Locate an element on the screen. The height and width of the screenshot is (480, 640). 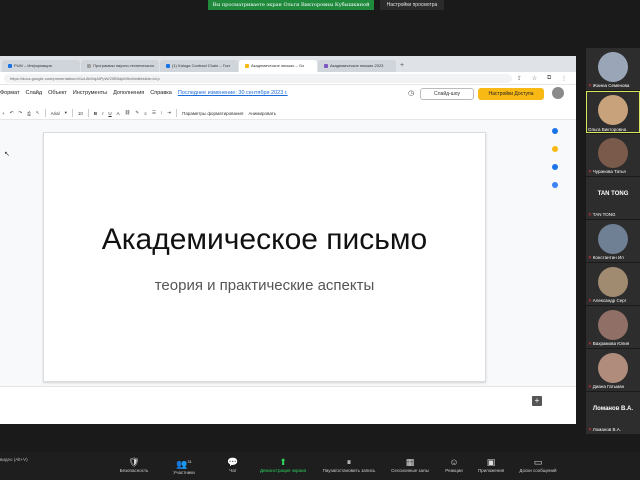
bullets-icon: ⁝ is located at coordinates (161, 113).